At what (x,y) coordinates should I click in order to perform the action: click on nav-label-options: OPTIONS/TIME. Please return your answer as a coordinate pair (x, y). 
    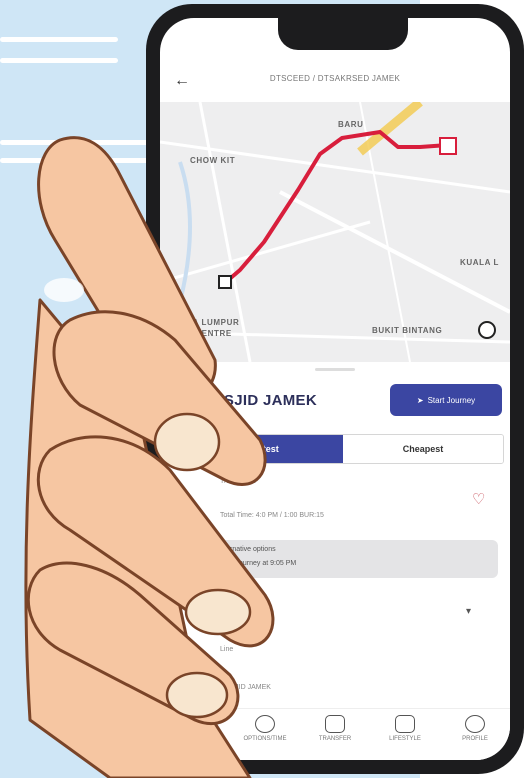
    Looking at the image, I should click on (265, 739).